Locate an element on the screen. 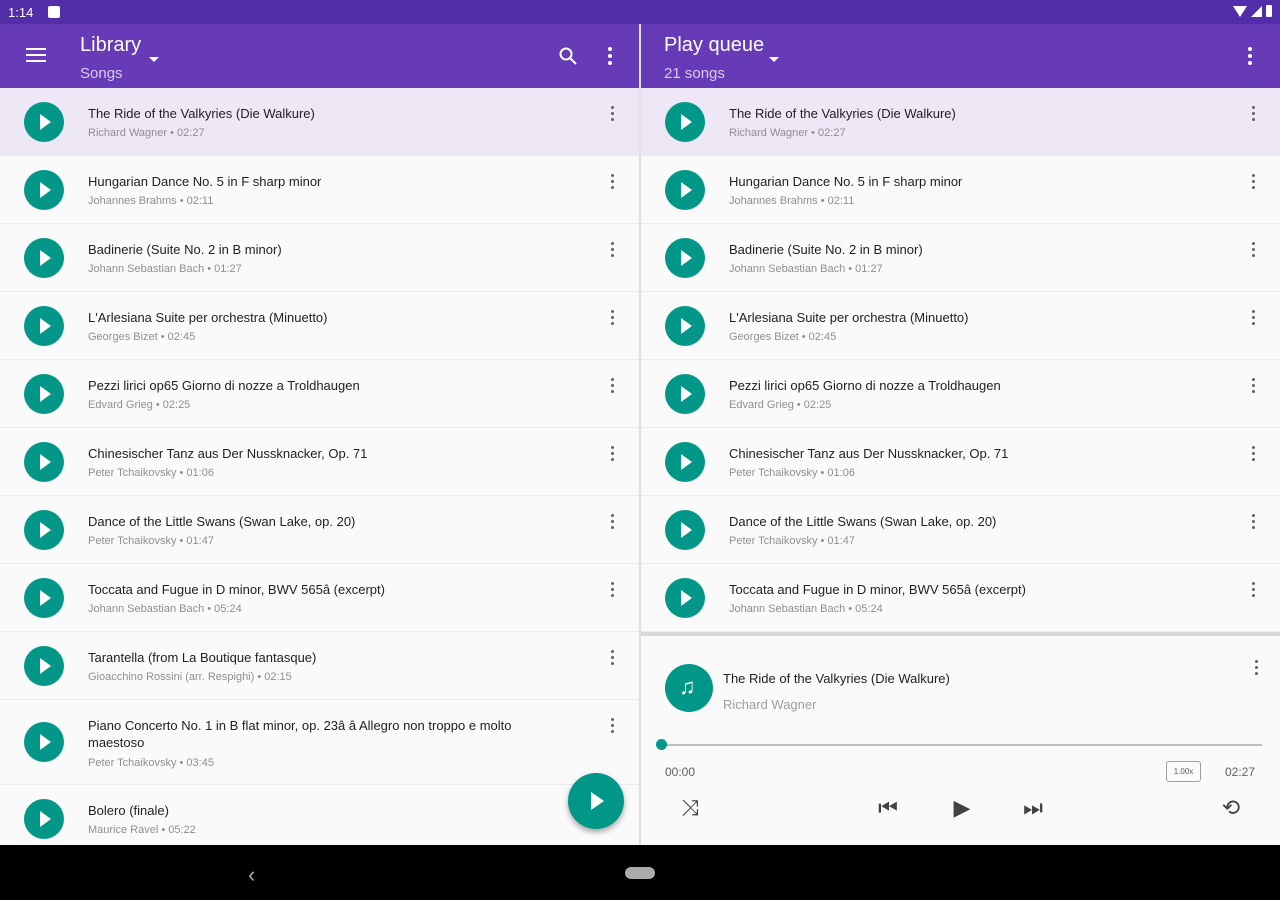 The image size is (1280, 900). song-meta: Georges Bizet • 02:45 is located at coordinates (142, 337).